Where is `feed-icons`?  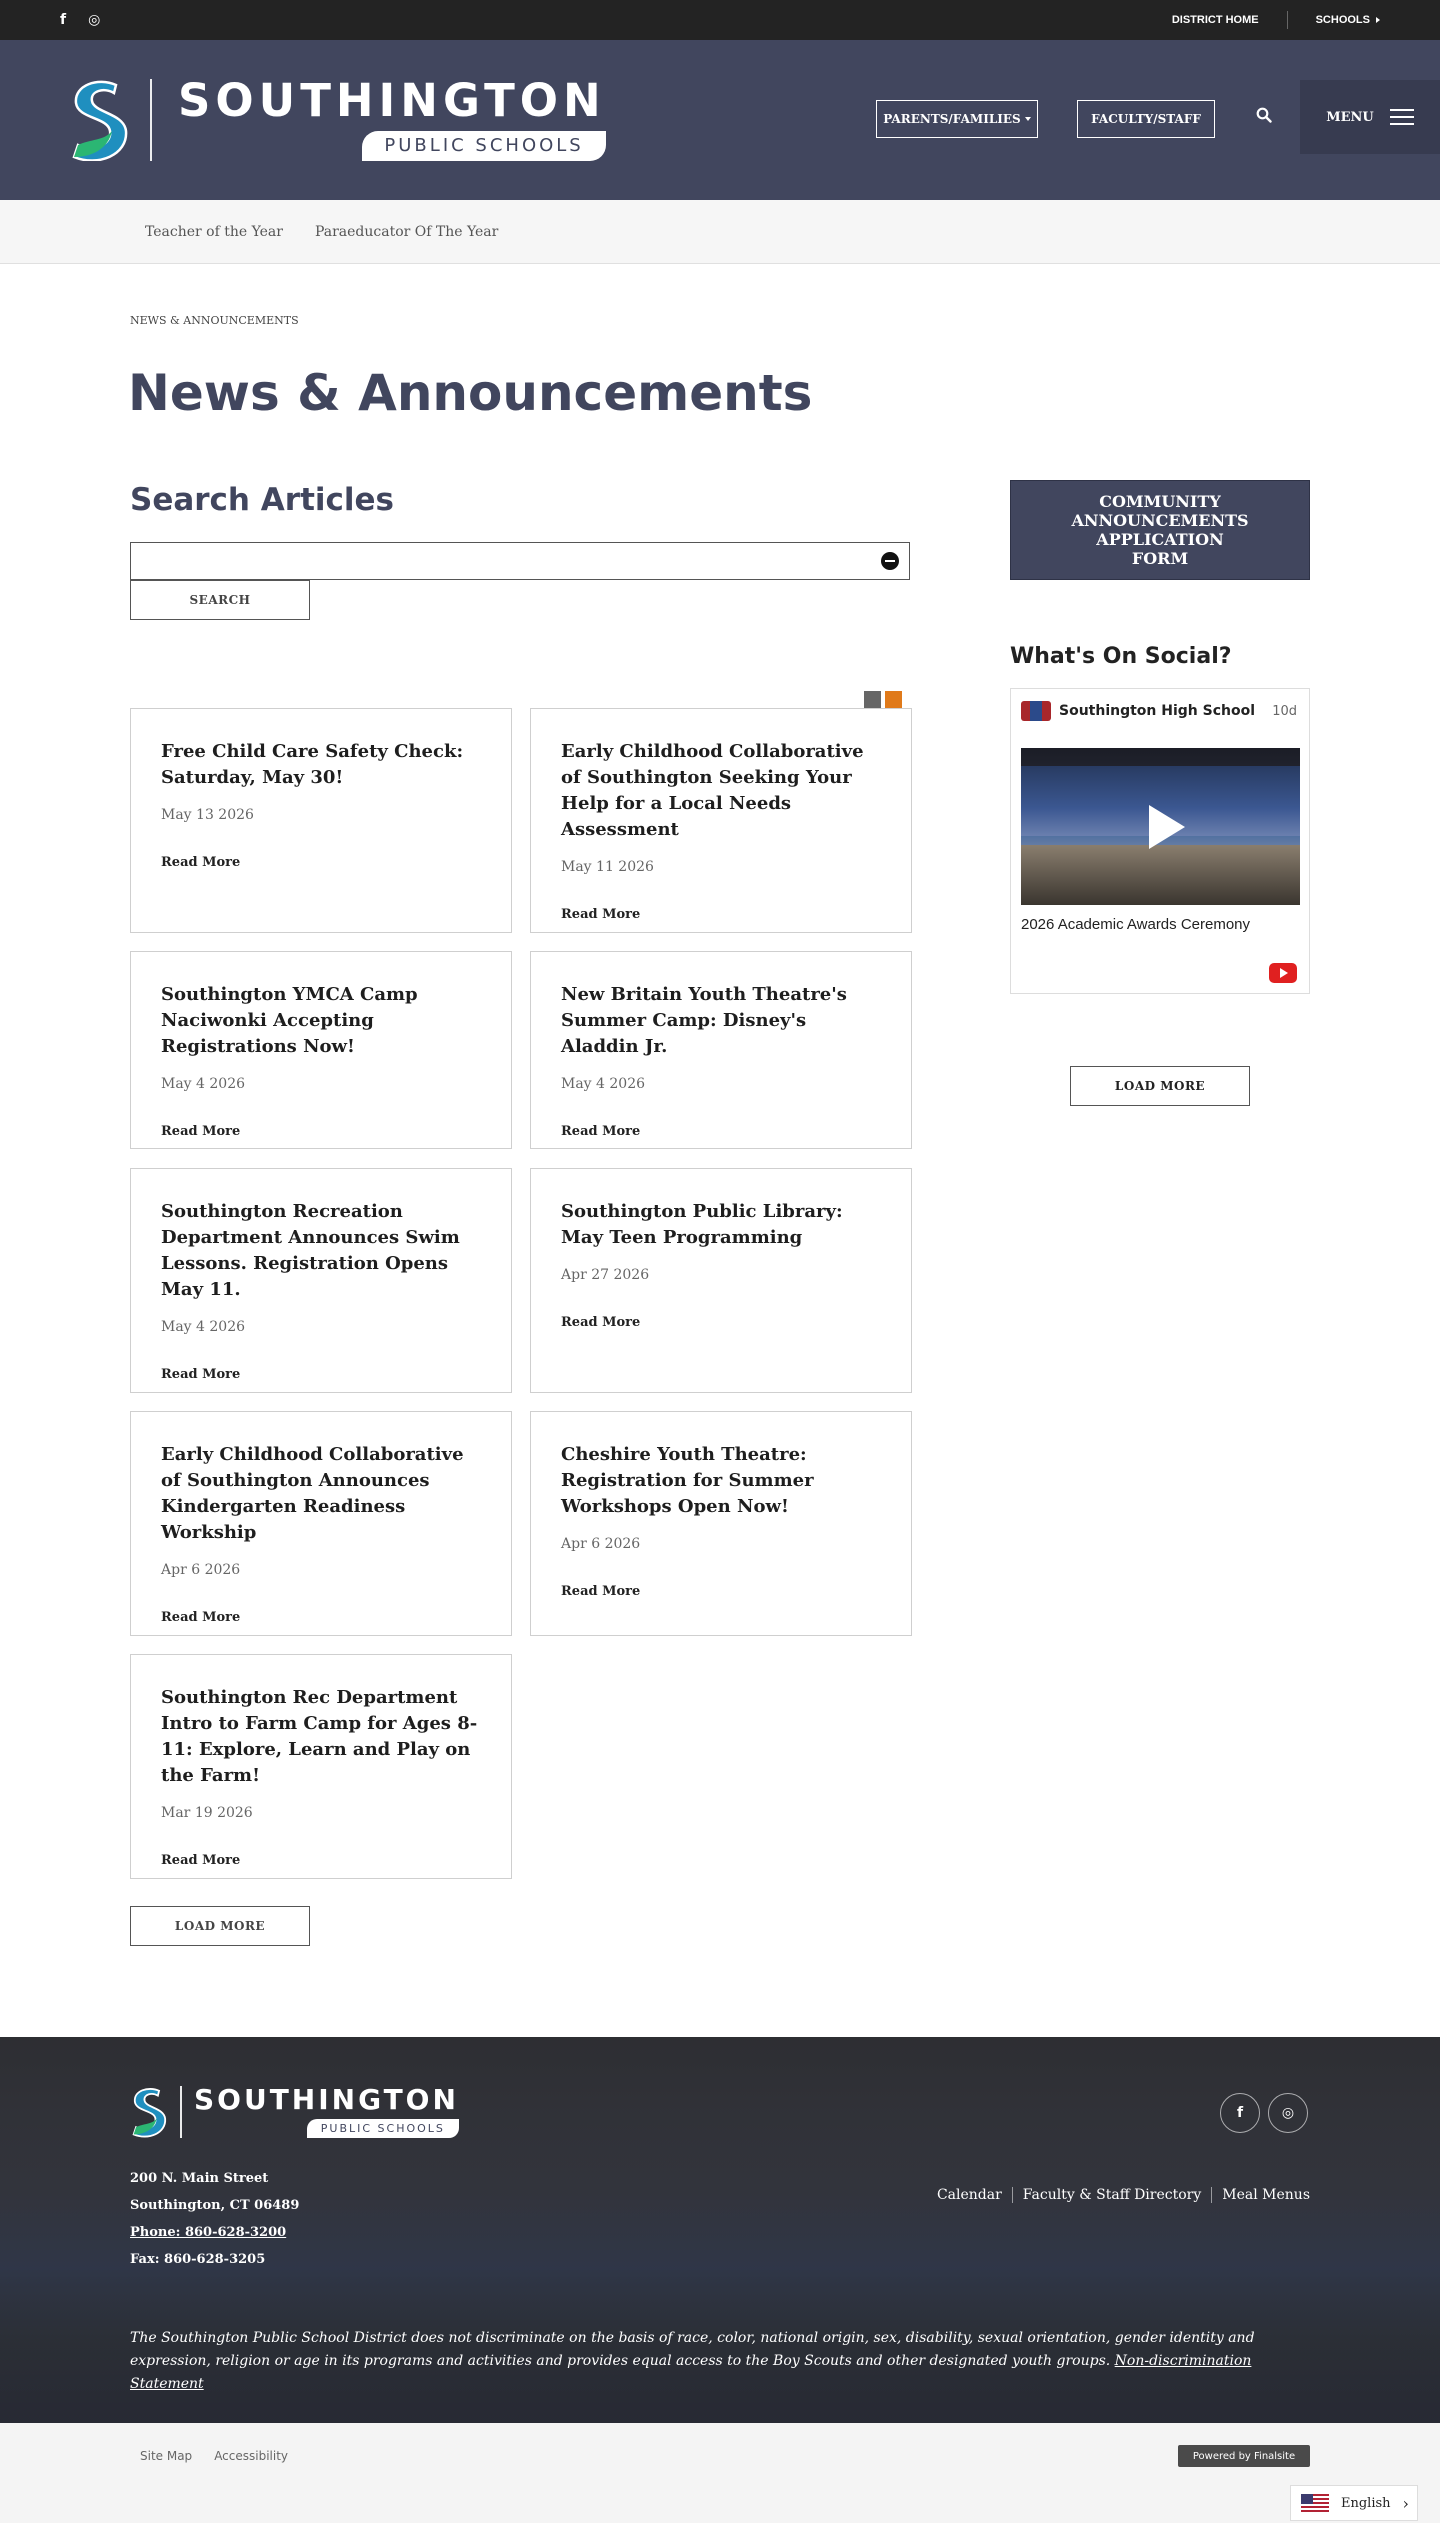 feed-icons is located at coordinates (883, 699).